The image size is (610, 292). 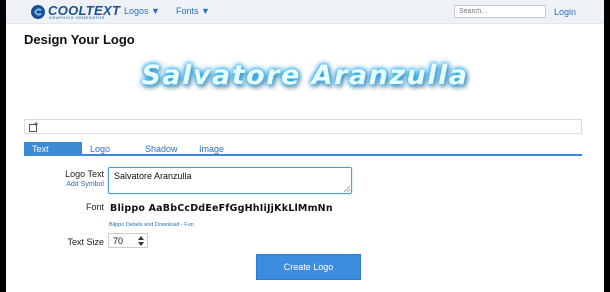 What do you see at coordinates (34, 127) in the screenshot?
I see `image-add-icon` at bounding box center [34, 127].